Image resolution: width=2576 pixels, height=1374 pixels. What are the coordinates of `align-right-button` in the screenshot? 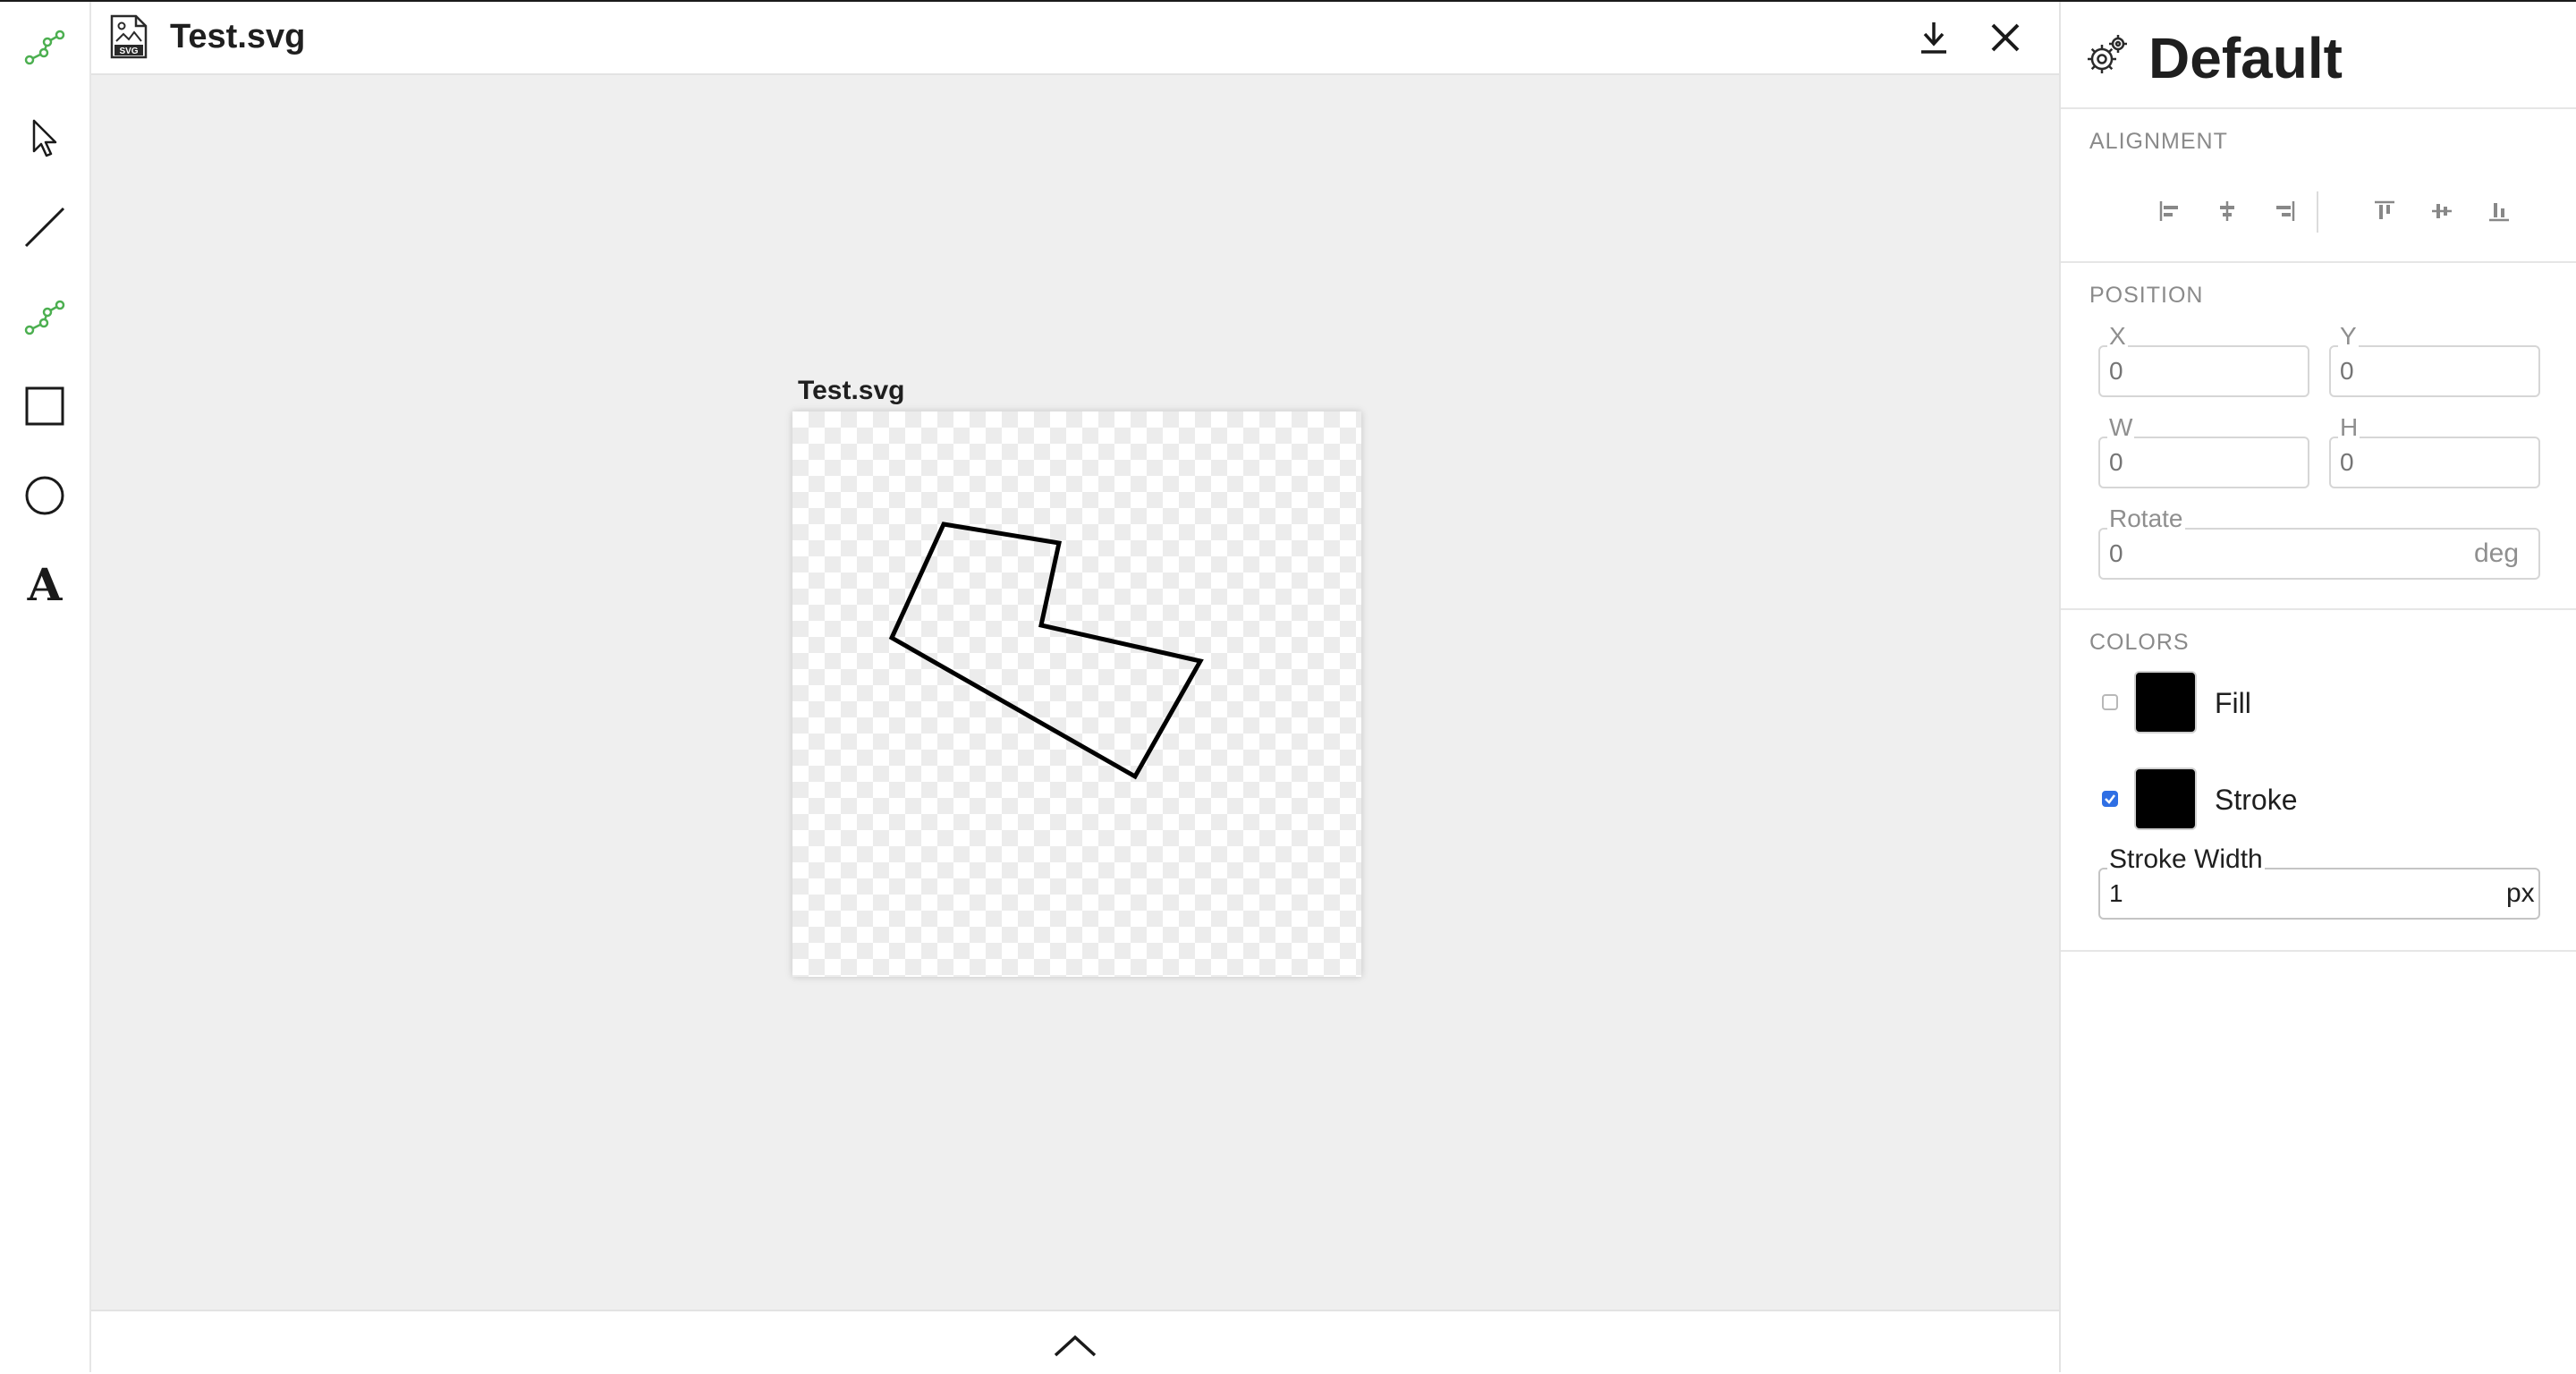 It's located at (2284, 211).